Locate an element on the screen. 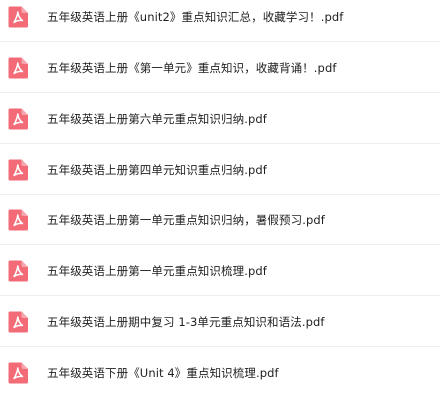 The image size is (440, 403). file-row: 五年级英语上册第六单元重点知识归纳.pdf is located at coordinates (220, 119).